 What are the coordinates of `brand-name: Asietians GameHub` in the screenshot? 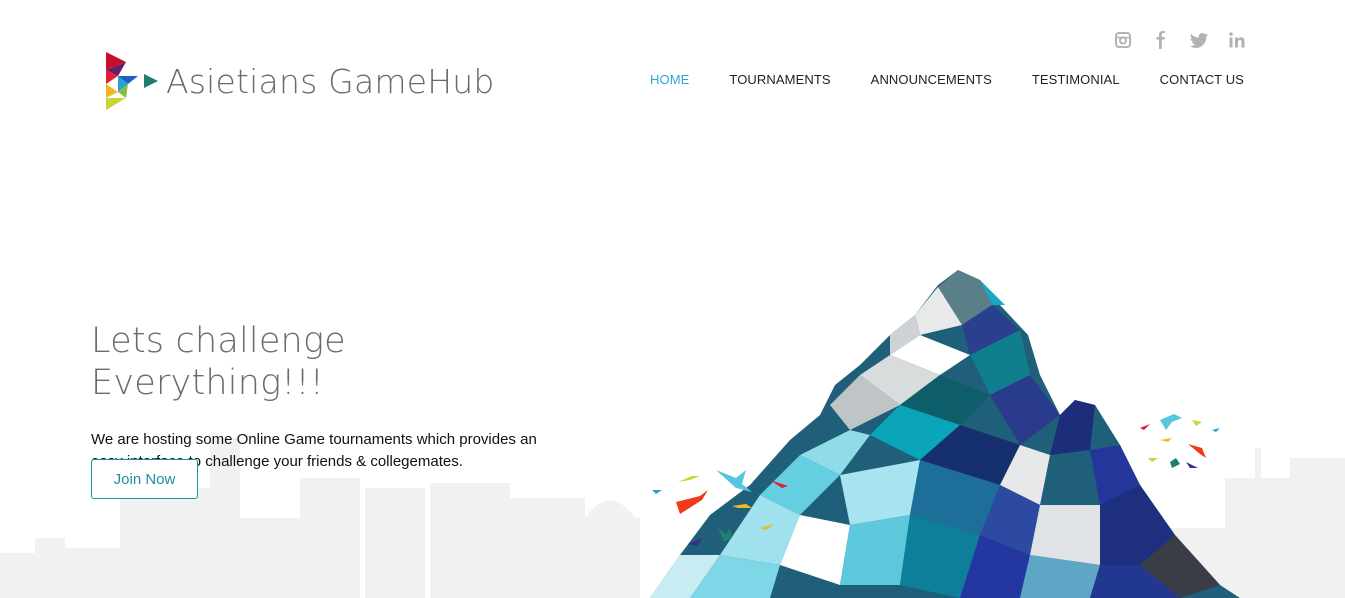 It's located at (330, 81).